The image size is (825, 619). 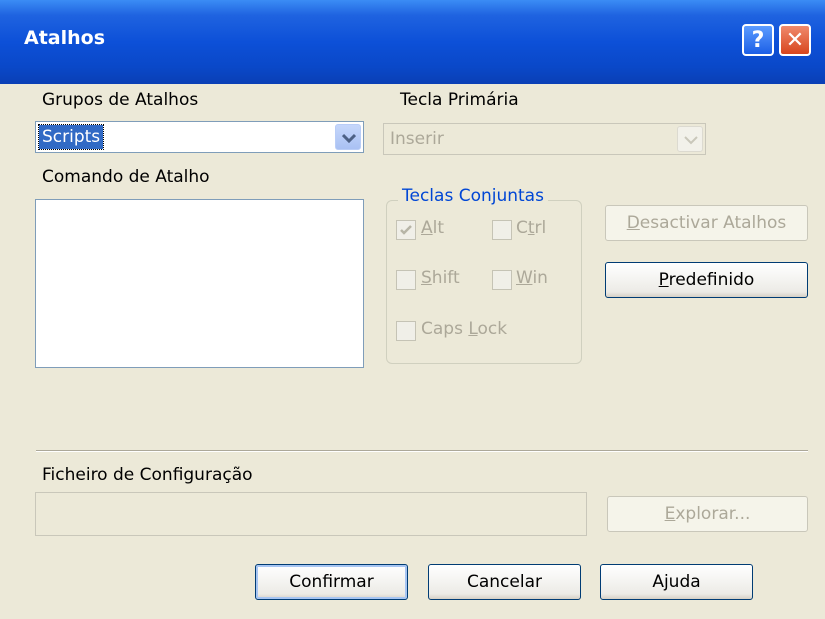 I want to click on close-button: ✕, so click(x=795, y=40).